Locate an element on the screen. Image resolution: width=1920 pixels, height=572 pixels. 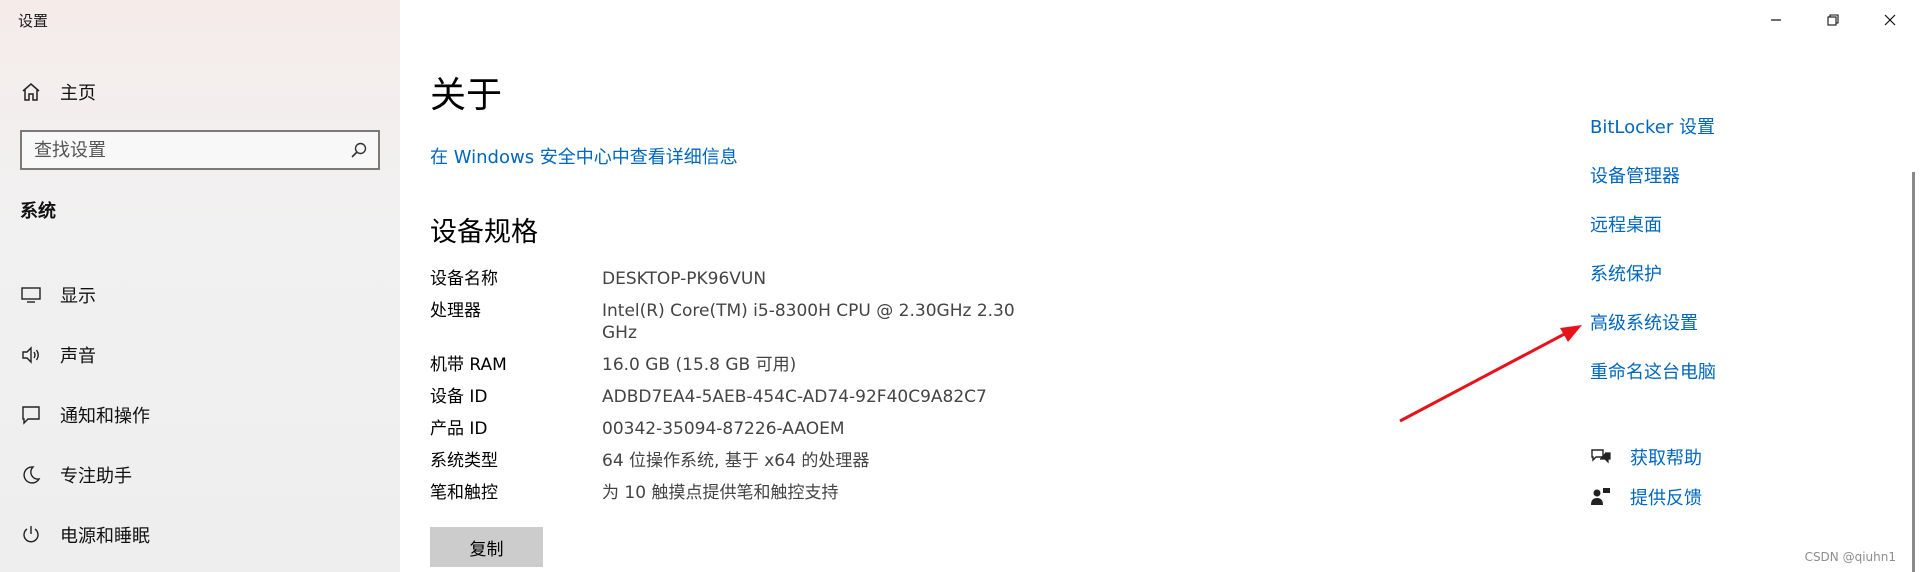
close-button is located at coordinates (1890, 20).